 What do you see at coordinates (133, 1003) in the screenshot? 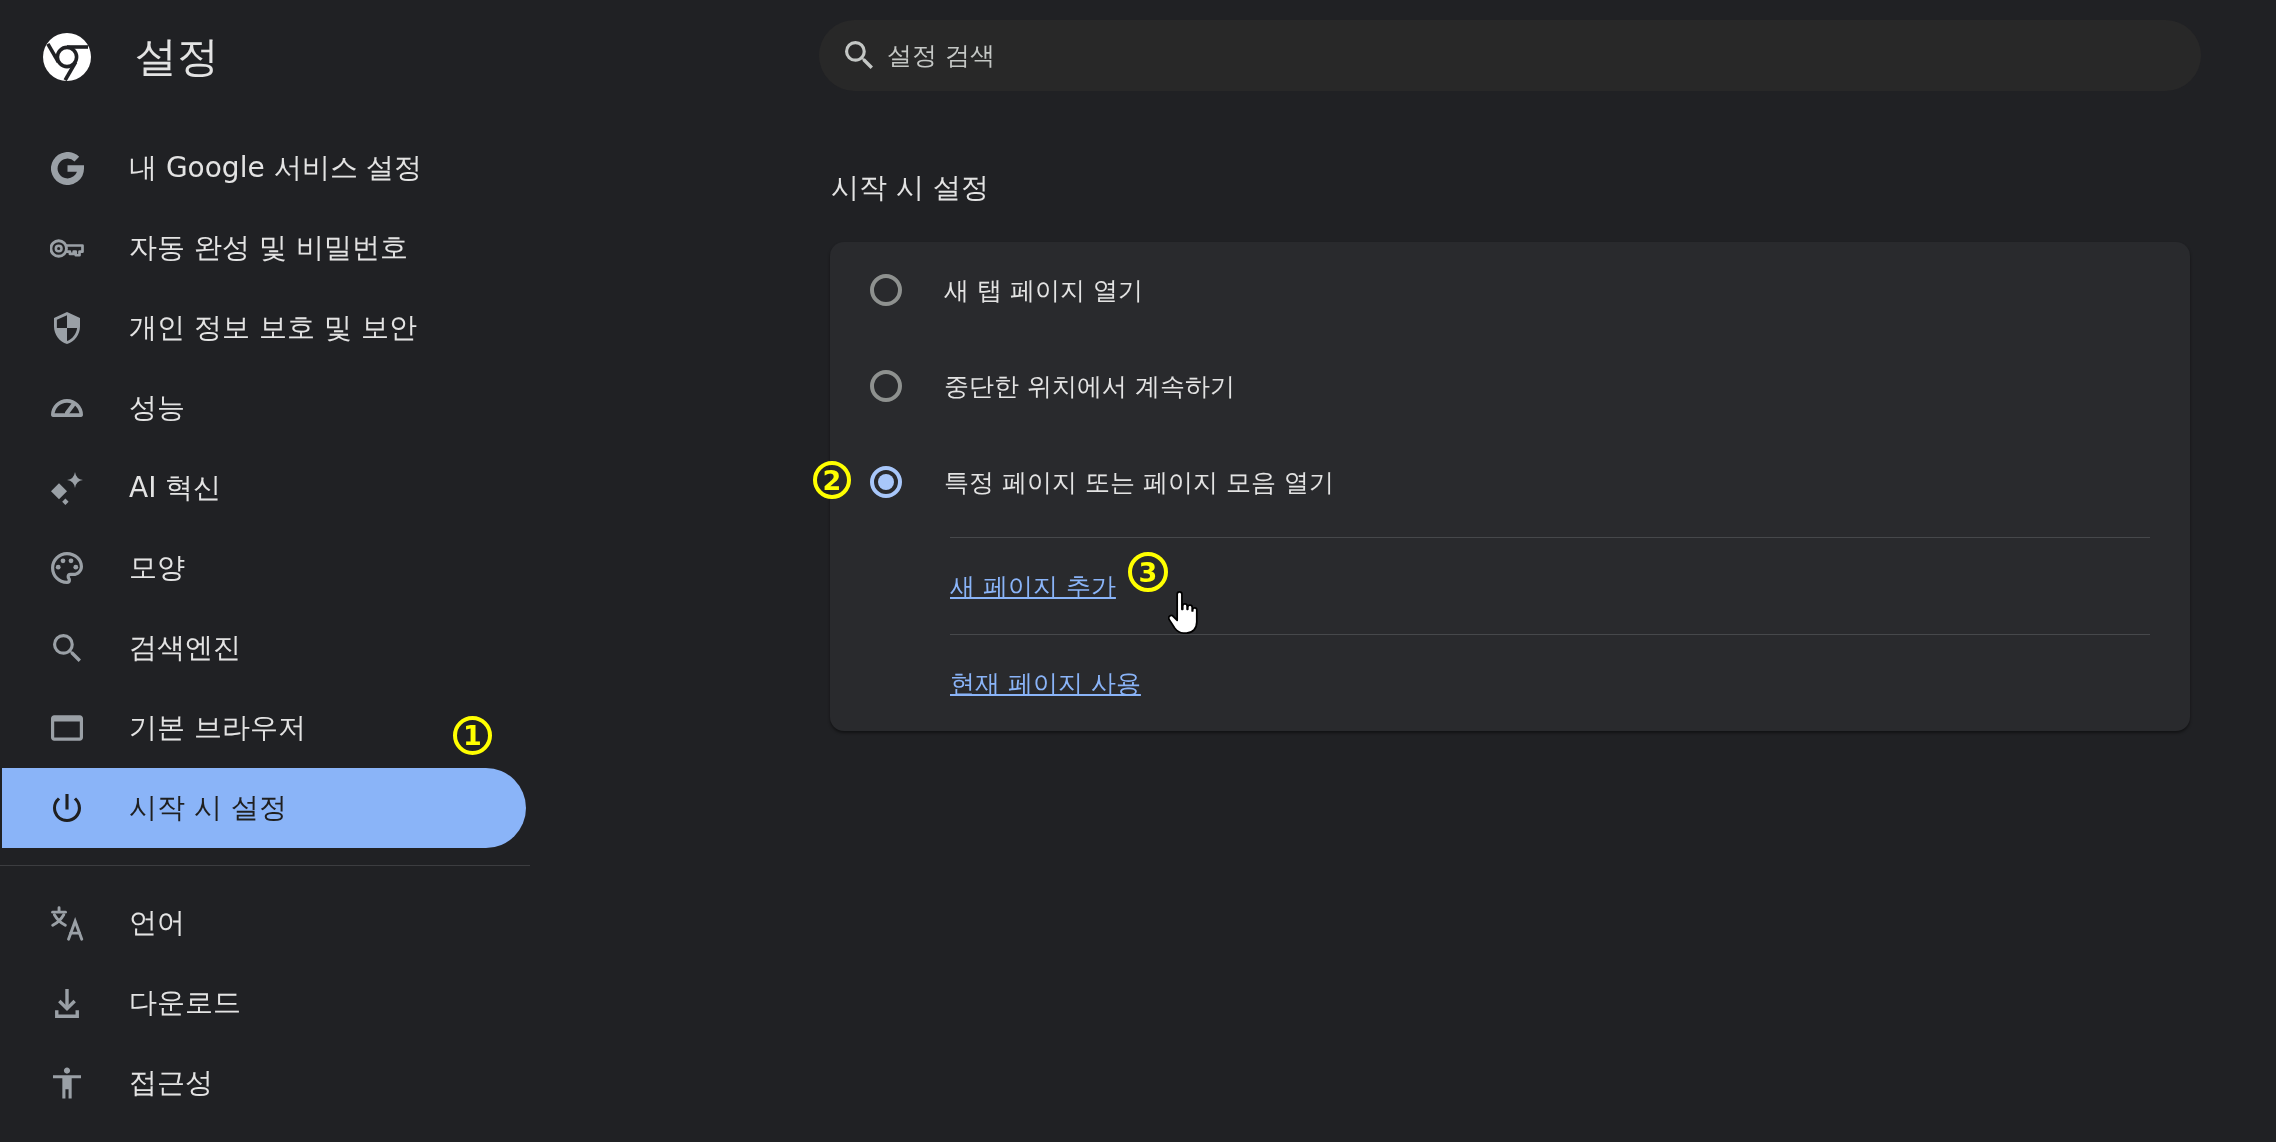
I see `nav-item: 다운로드` at bounding box center [133, 1003].